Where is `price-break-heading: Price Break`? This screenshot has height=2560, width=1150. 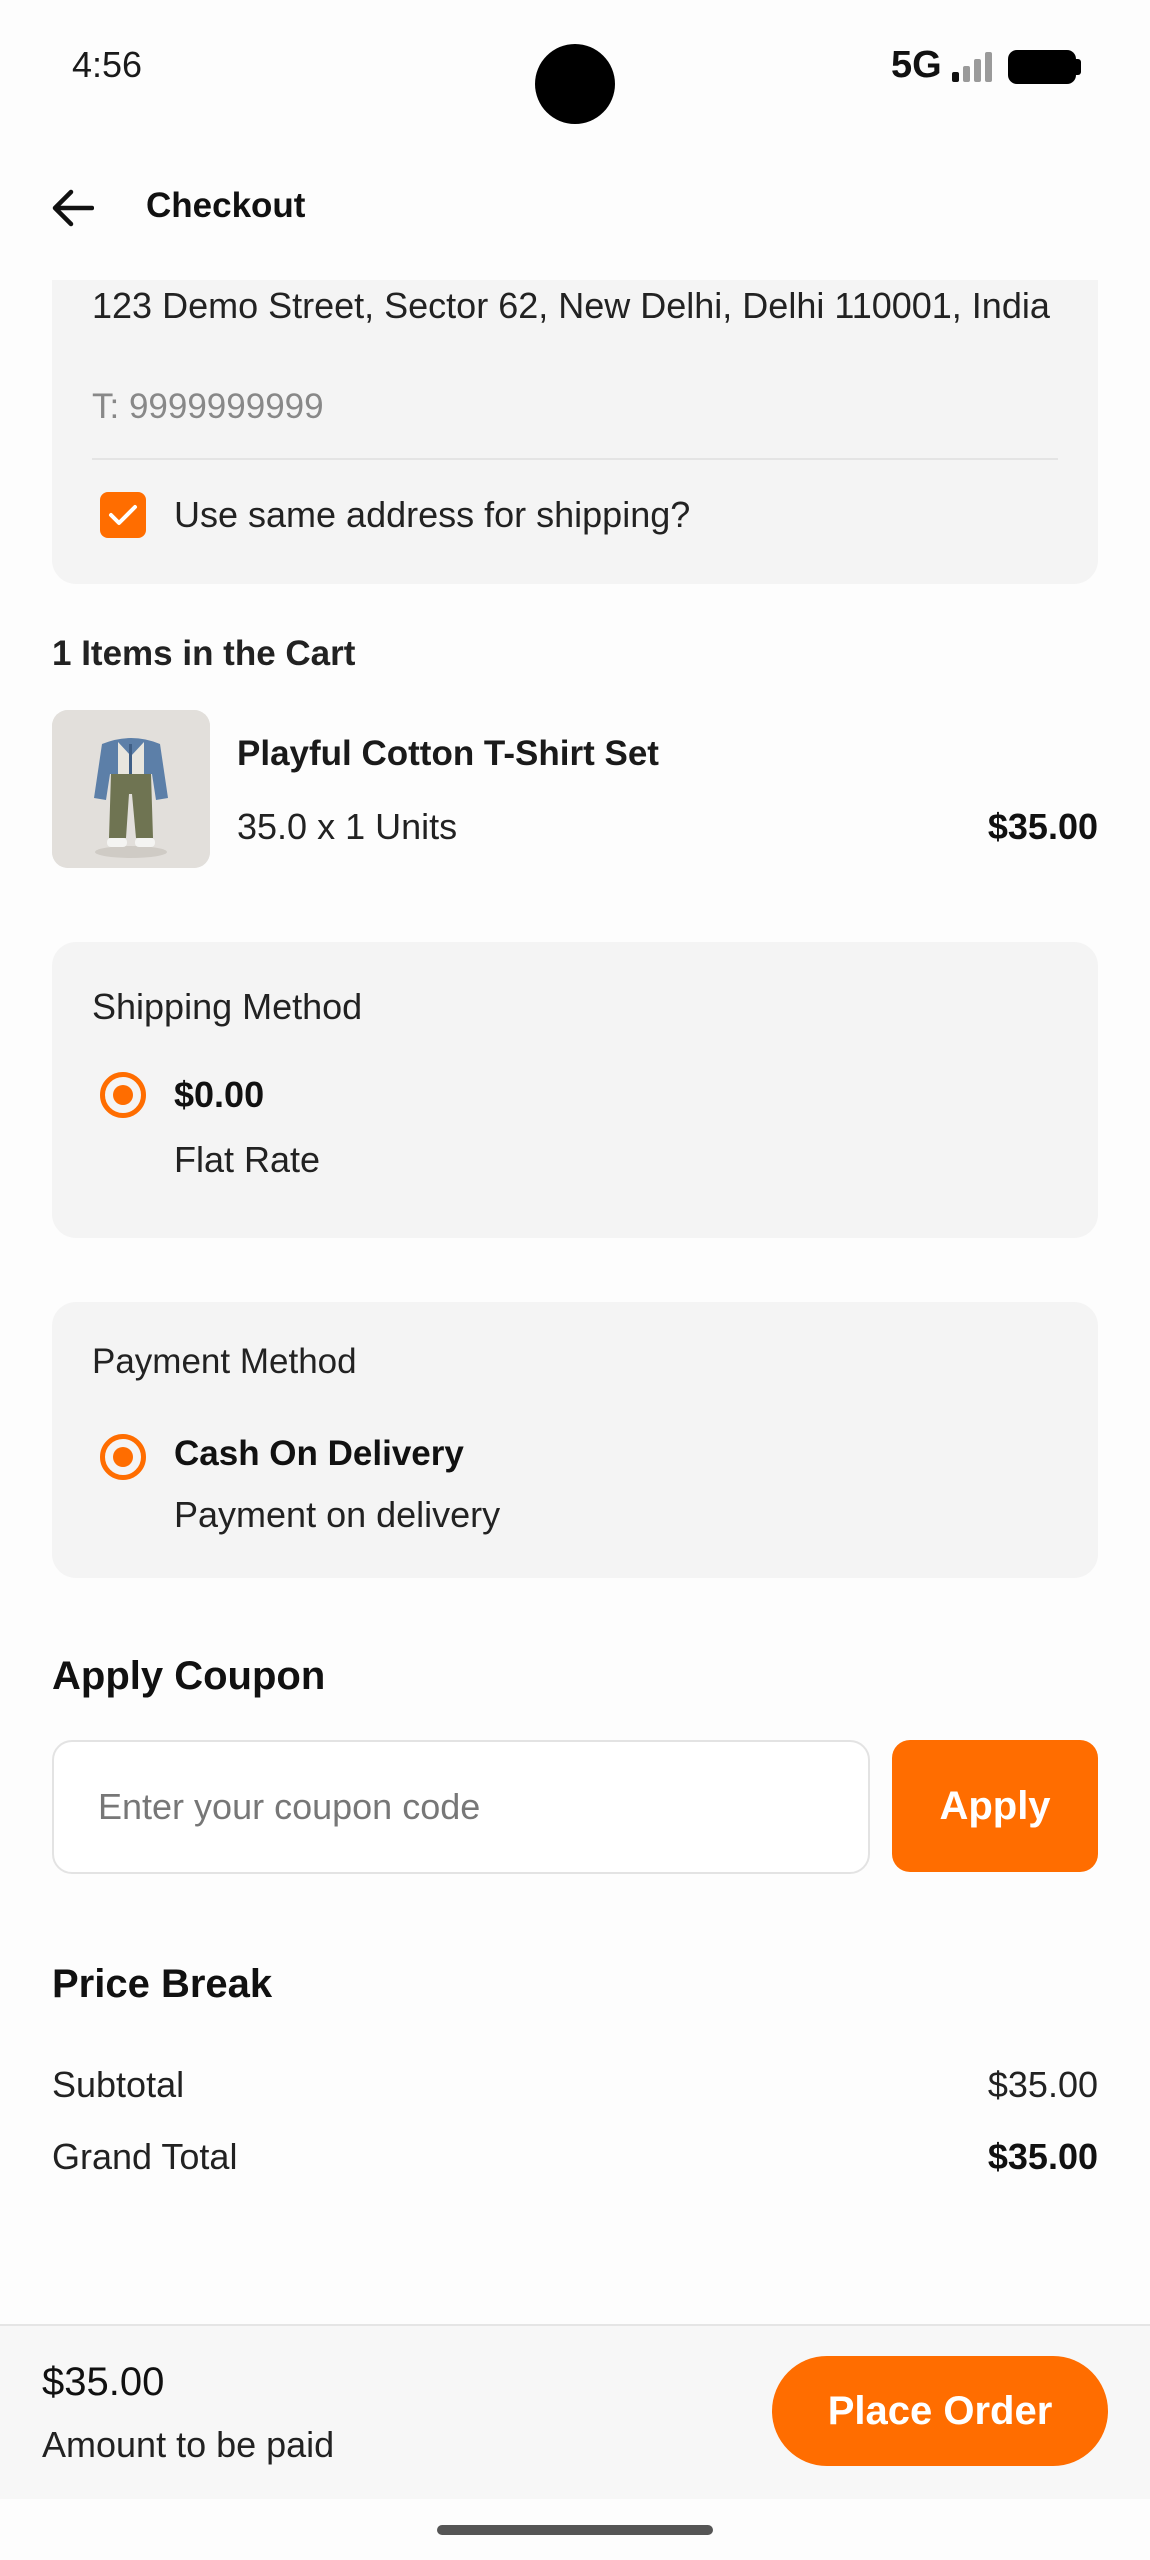
price-break-heading: Price Break is located at coordinates (162, 1984).